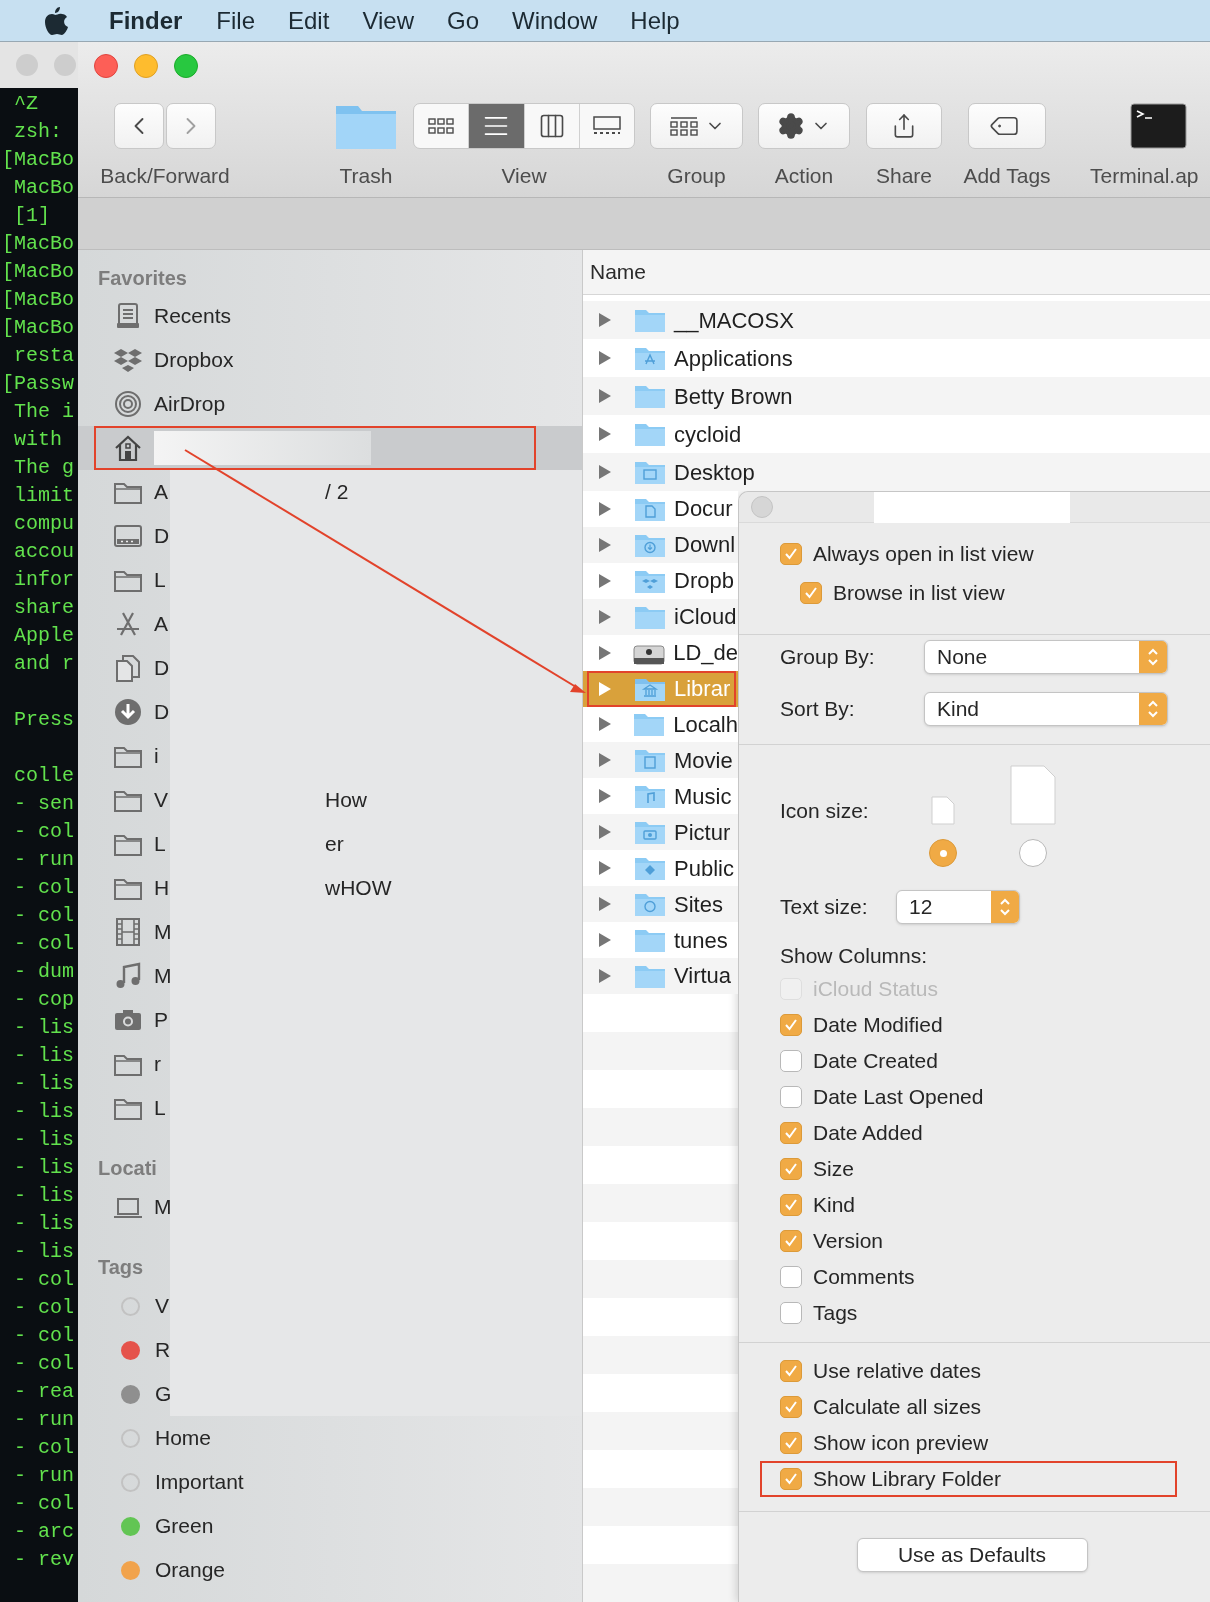 This screenshot has height=1602, width=1210. What do you see at coordinates (186, 66) in the screenshot?
I see `zoom-button` at bounding box center [186, 66].